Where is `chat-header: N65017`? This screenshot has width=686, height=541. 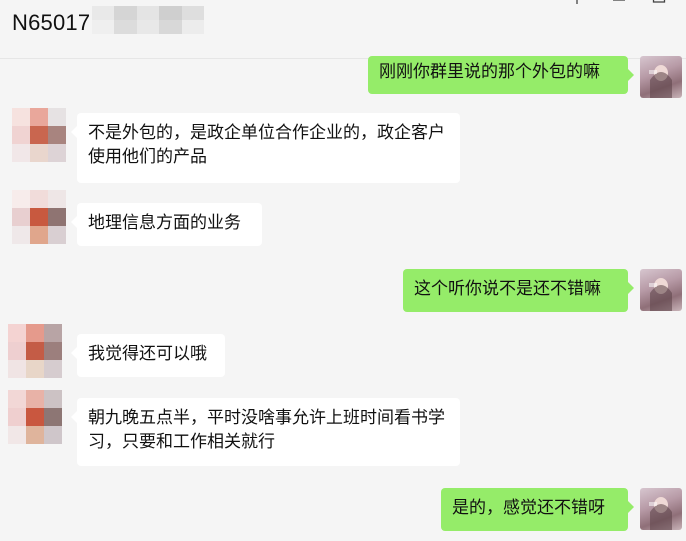 chat-header: N65017 is located at coordinates (343, 29).